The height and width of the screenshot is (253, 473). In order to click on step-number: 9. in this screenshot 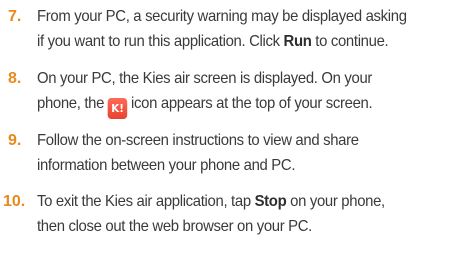, I will do `click(15, 140)`.